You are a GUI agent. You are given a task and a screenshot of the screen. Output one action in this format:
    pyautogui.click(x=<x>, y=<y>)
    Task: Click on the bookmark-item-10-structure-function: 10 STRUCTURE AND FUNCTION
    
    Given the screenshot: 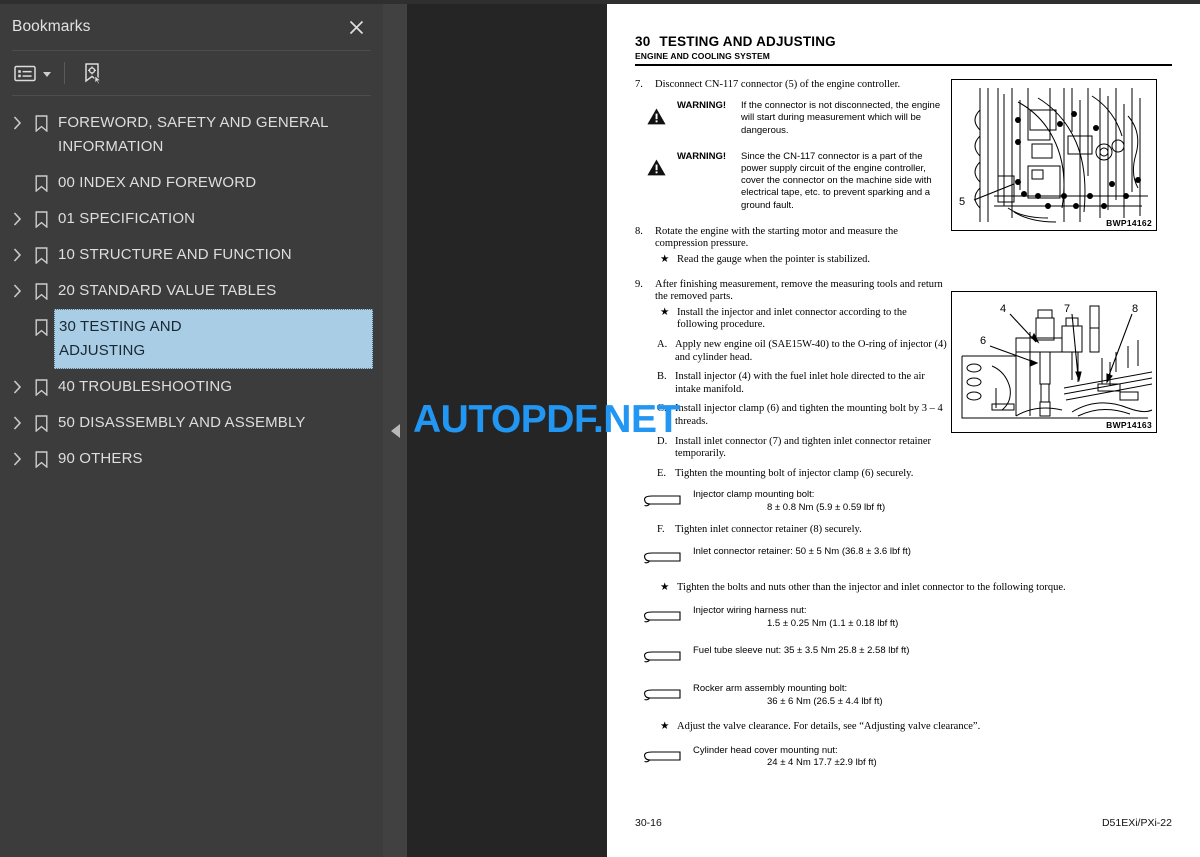 What is the action you would take?
    pyautogui.click(x=191, y=255)
    